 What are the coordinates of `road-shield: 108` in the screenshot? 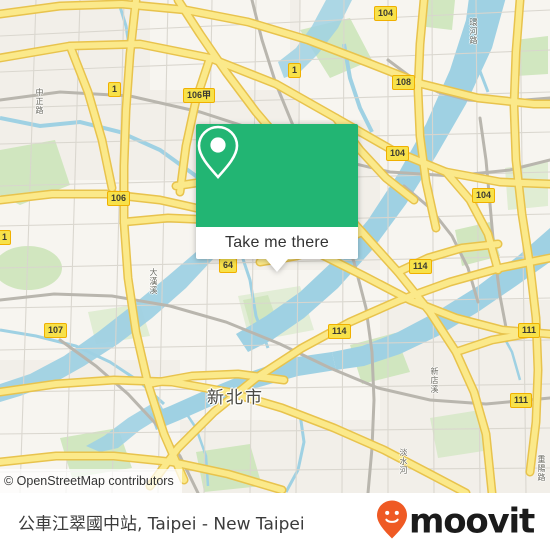 It's located at (404, 82).